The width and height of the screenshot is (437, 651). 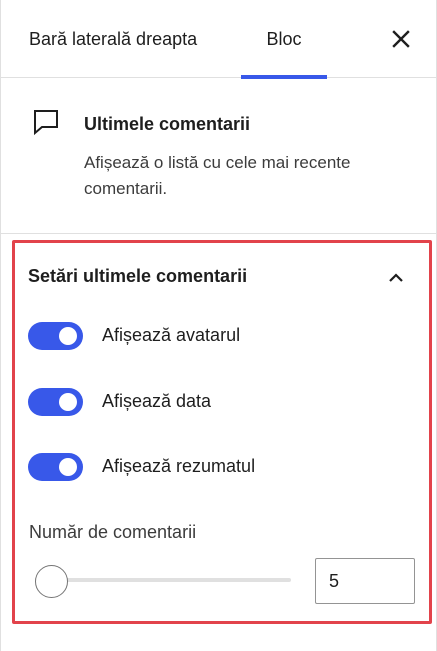 I want to click on settings-panel-toggle: Setări ultimele comentarii, so click(x=218, y=278).